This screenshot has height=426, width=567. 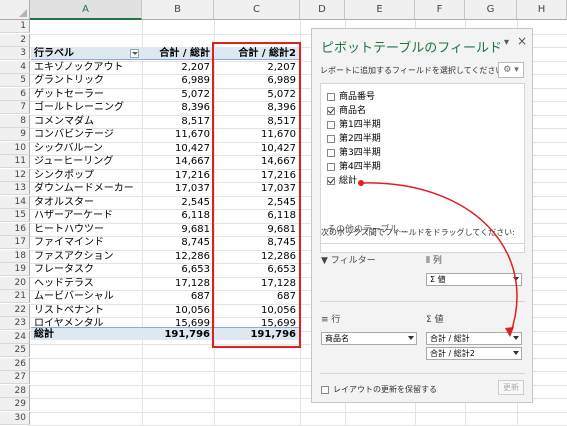 I want to click on column-header-b: B, so click(x=178, y=10).